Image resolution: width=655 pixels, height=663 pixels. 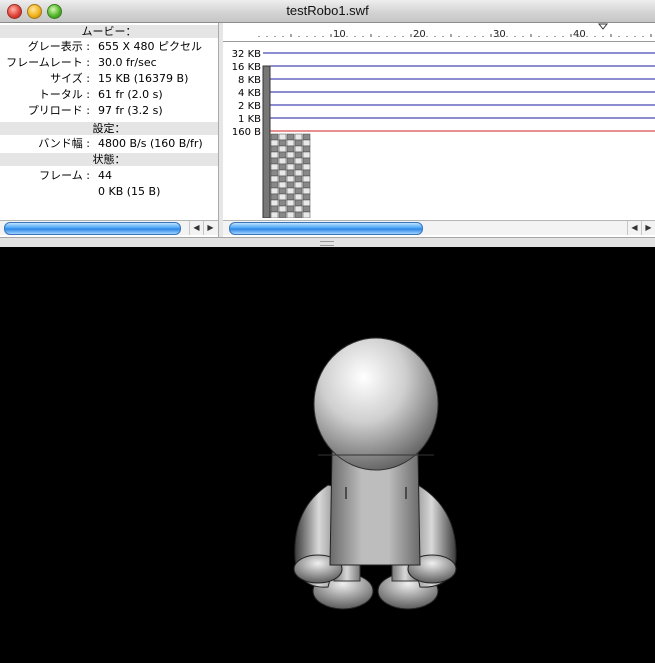 What do you see at coordinates (439, 227) in the screenshot?
I see `right-horizontal-scrollbar: ◀ ▶` at bounding box center [439, 227].